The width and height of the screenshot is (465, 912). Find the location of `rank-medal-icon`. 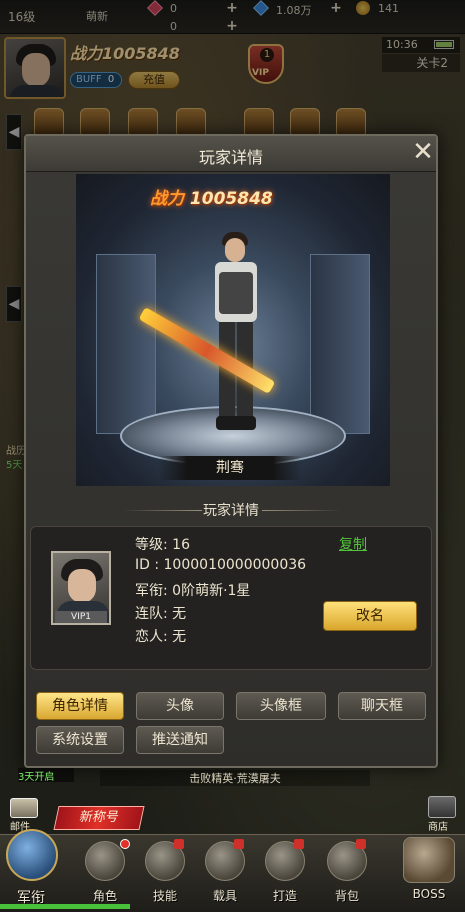

rank-medal-icon is located at coordinates (32, 855).